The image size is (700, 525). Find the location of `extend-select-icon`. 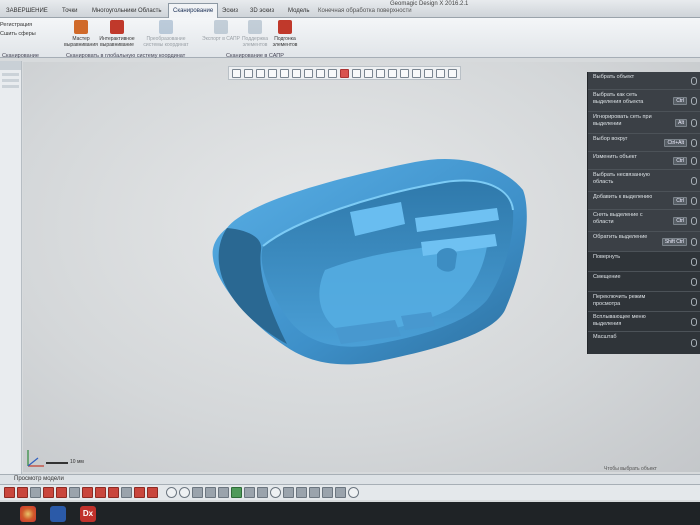

extend-select-icon is located at coordinates (404, 73).